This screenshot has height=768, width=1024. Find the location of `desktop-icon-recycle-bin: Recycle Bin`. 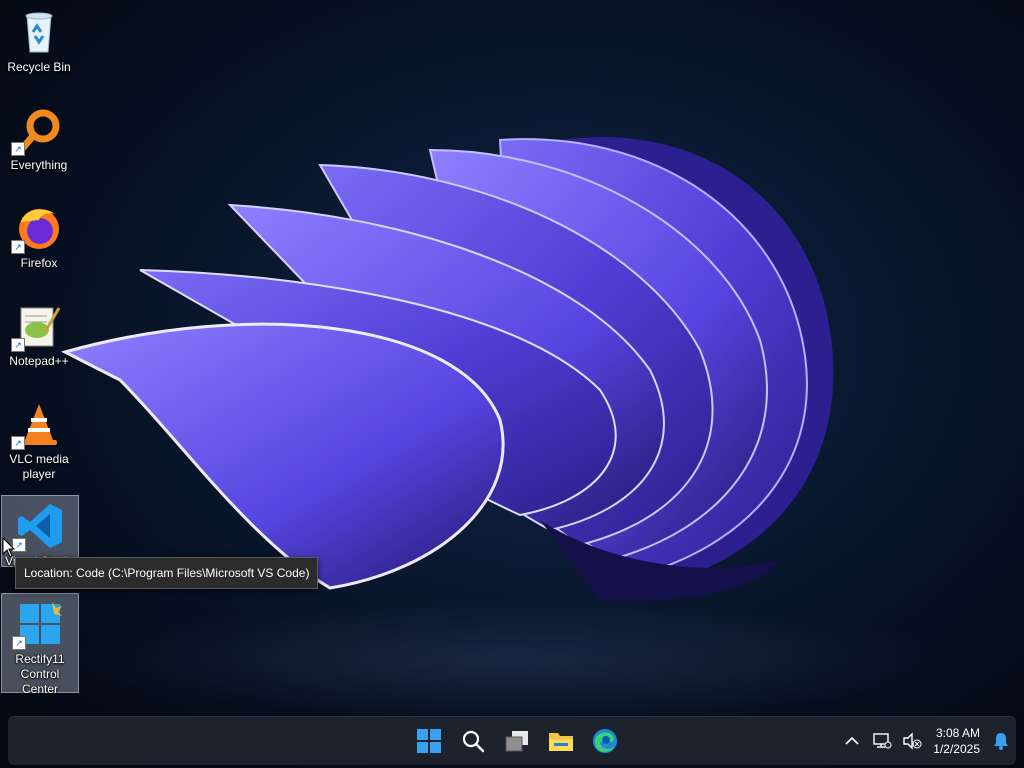

desktop-icon-recycle-bin: Recycle Bin is located at coordinates (39, 47).